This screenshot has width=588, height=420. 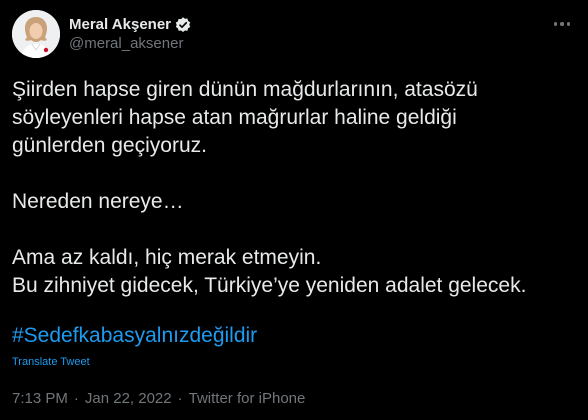 What do you see at coordinates (130, 43) in the screenshot?
I see `author-handle: @meral_aksener` at bounding box center [130, 43].